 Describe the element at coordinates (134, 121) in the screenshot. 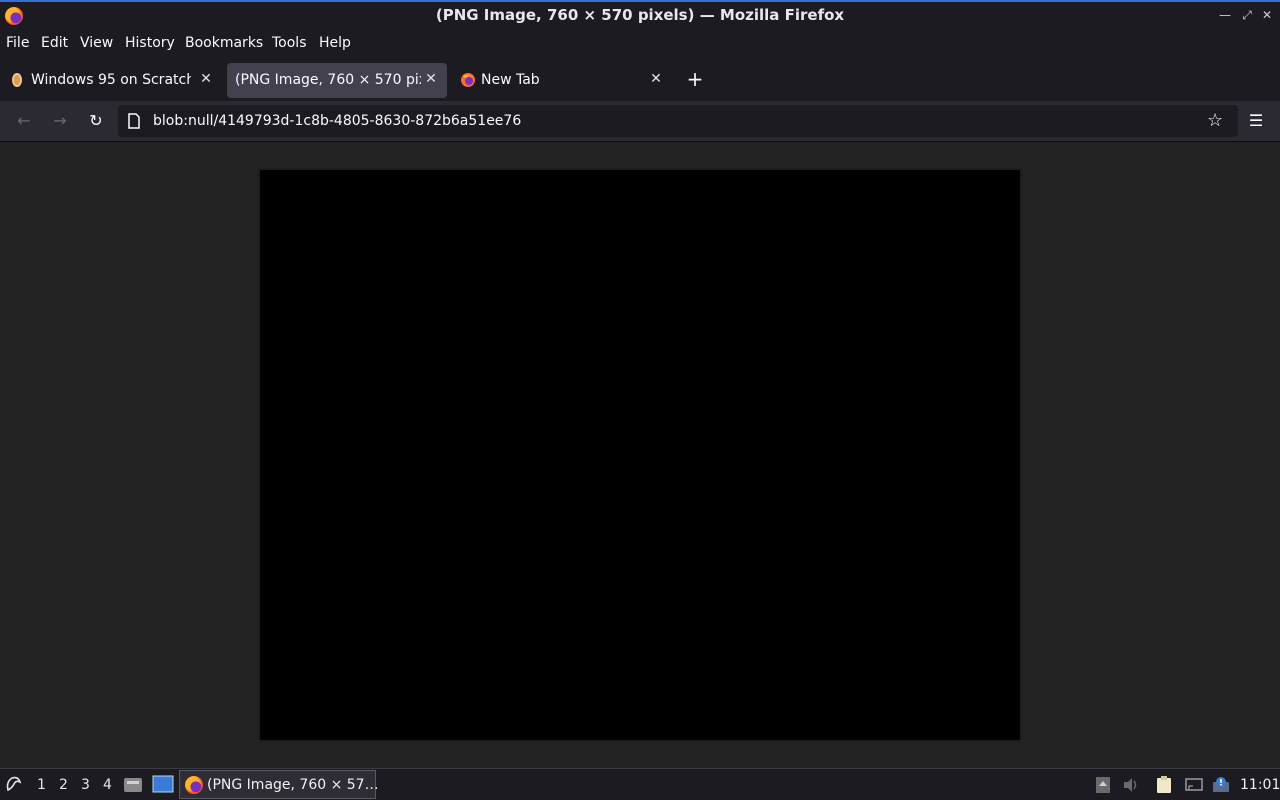

I see `page-icon` at that location.